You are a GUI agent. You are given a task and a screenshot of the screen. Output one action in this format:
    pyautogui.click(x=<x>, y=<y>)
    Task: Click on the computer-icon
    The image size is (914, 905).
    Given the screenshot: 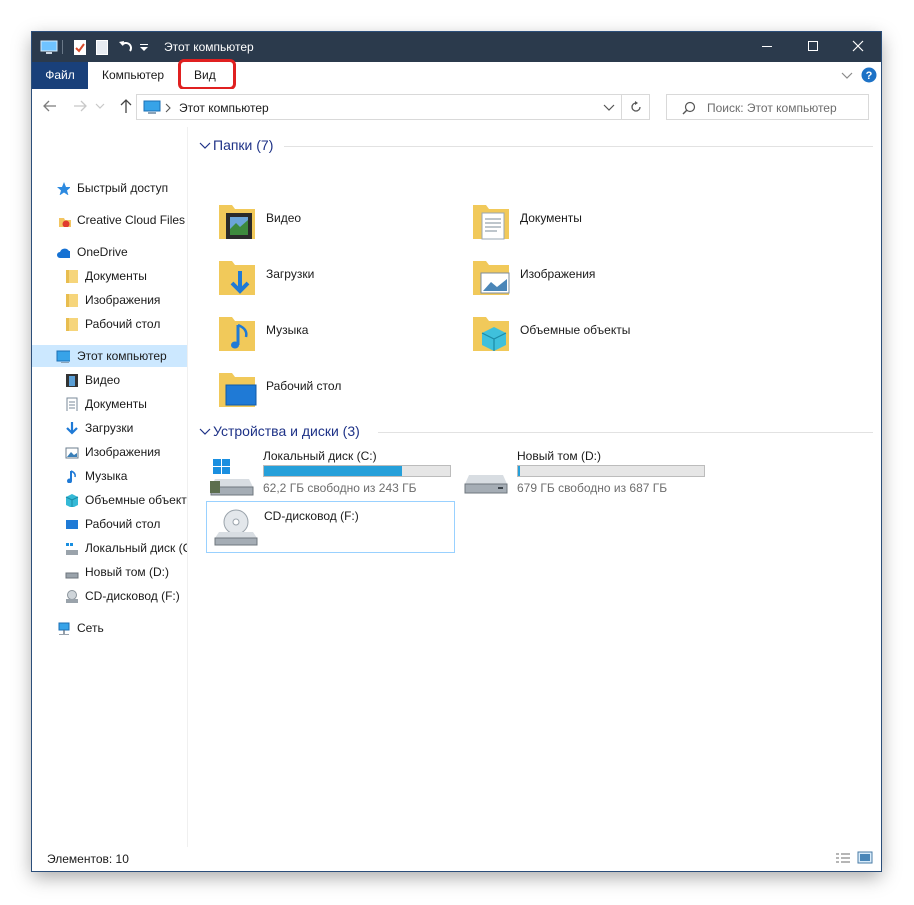 What is the action you would take?
    pyautogui.click(x=152, y=107)
    